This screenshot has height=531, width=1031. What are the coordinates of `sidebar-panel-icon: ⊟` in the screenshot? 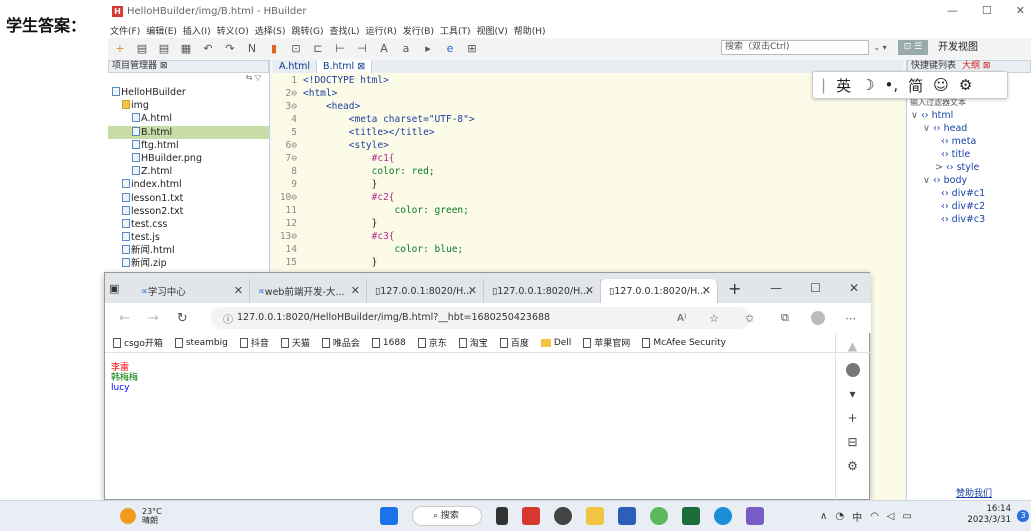 It's located at (852, 442).